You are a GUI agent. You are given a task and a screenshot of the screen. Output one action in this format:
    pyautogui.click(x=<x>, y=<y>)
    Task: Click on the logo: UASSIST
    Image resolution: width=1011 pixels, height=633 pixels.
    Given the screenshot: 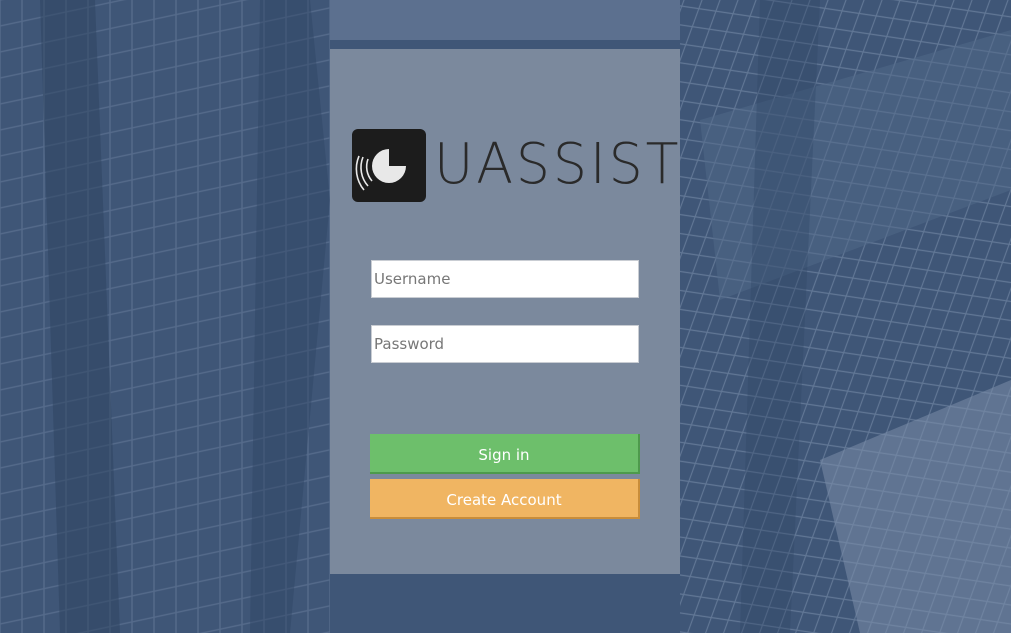 What is the action you would take?
    pyautogui.click(x=515, y=166)
    